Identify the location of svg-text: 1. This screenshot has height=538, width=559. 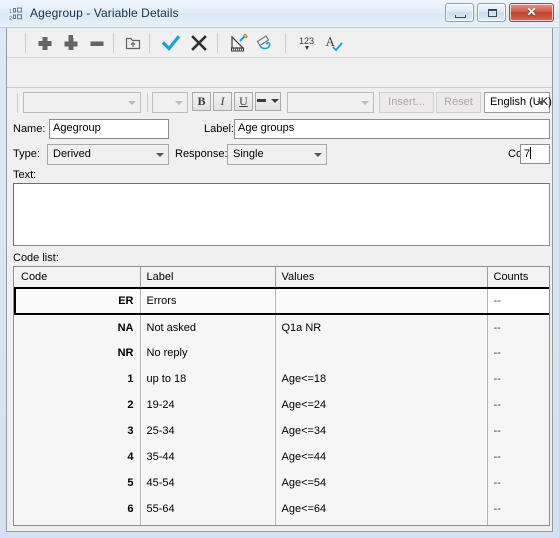
(10, 12).